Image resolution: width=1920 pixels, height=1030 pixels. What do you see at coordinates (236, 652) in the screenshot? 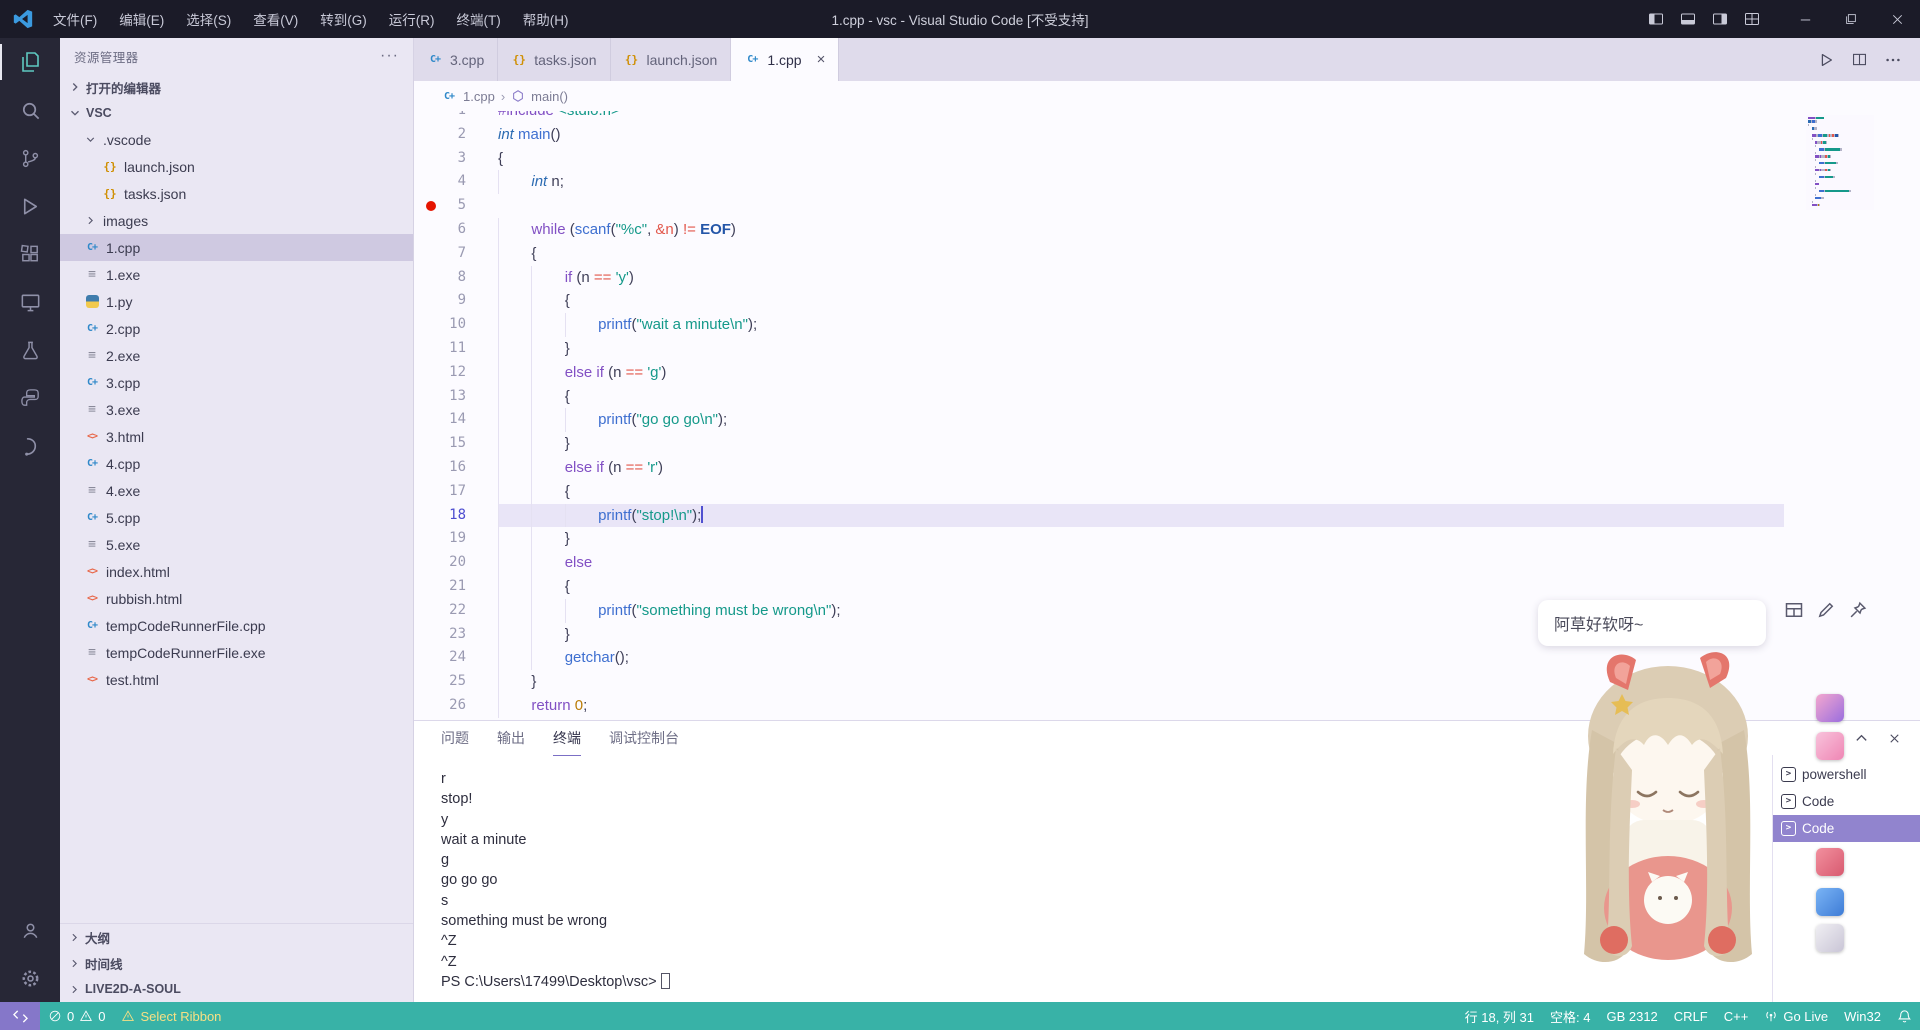
I see `tree-item-tempCodeRunnerFile.exe: ≡ tempCodeRunnerFile.exe` at bounding box center [236, 652].